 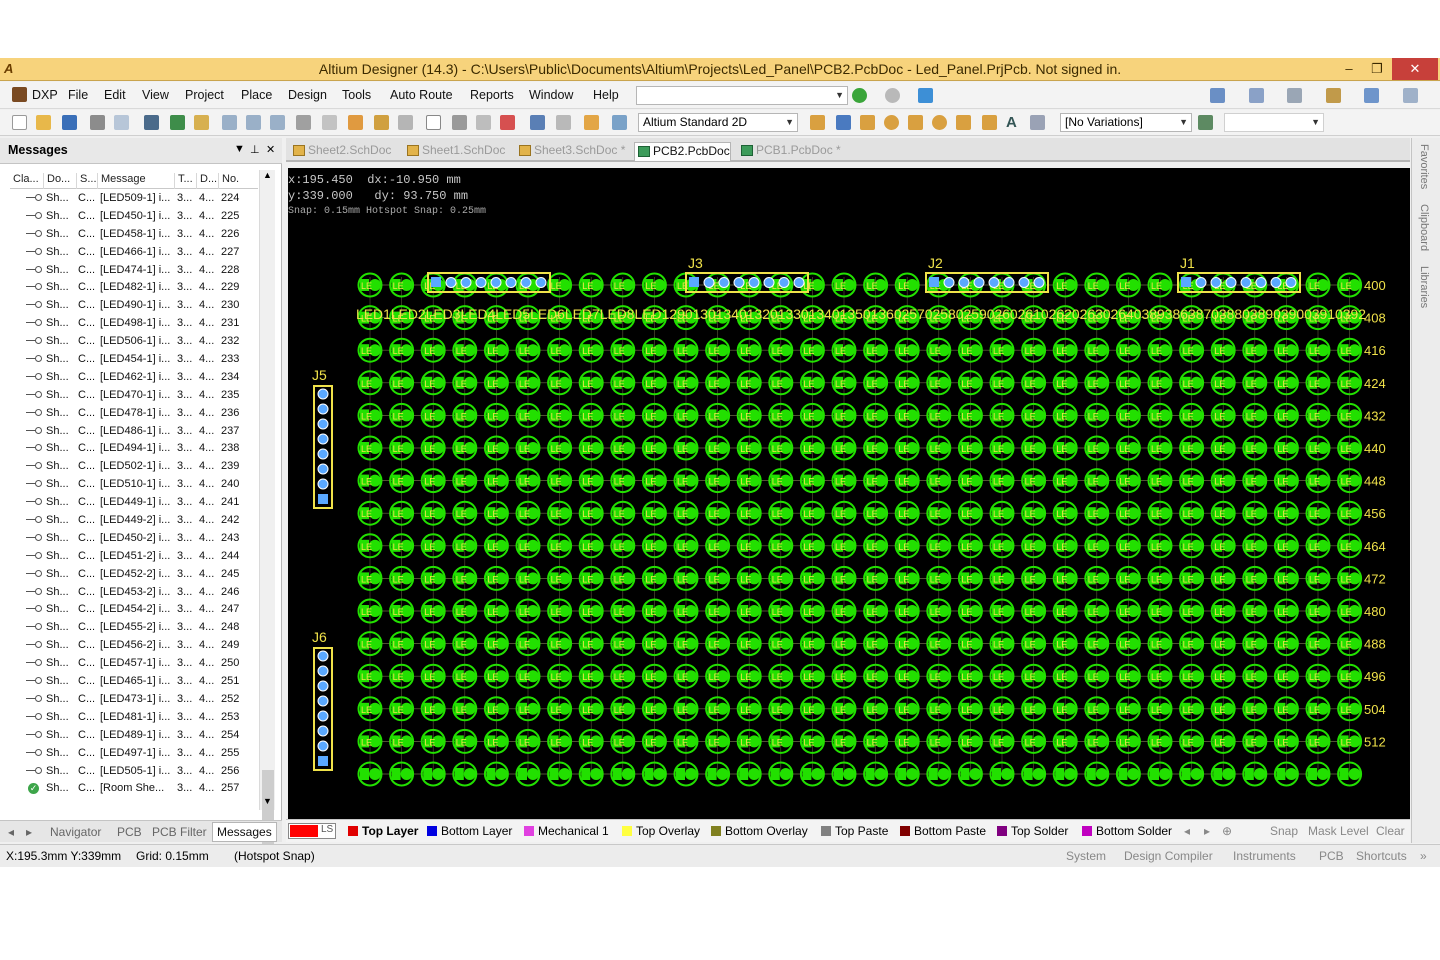 What do you see at coordinates (1377, 69) in the screenshot?
I see `restore-button: ❐` at bounding box center [1377, 69].